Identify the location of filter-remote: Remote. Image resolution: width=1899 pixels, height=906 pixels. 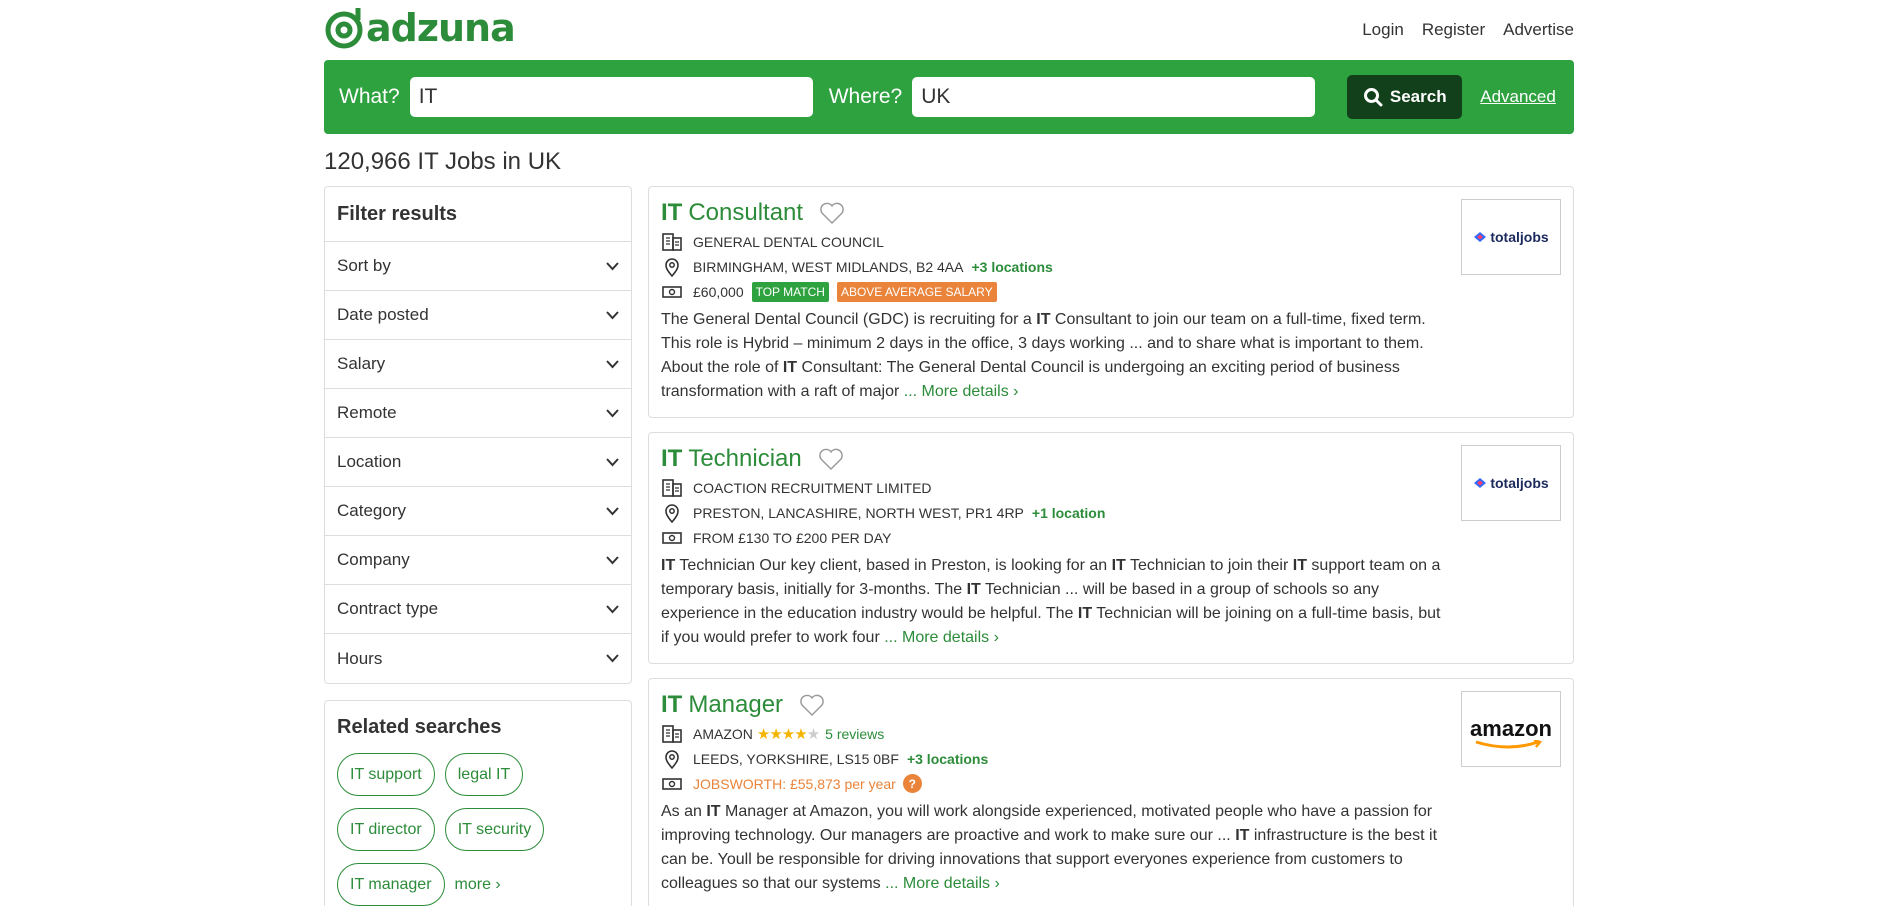
(478, 413).